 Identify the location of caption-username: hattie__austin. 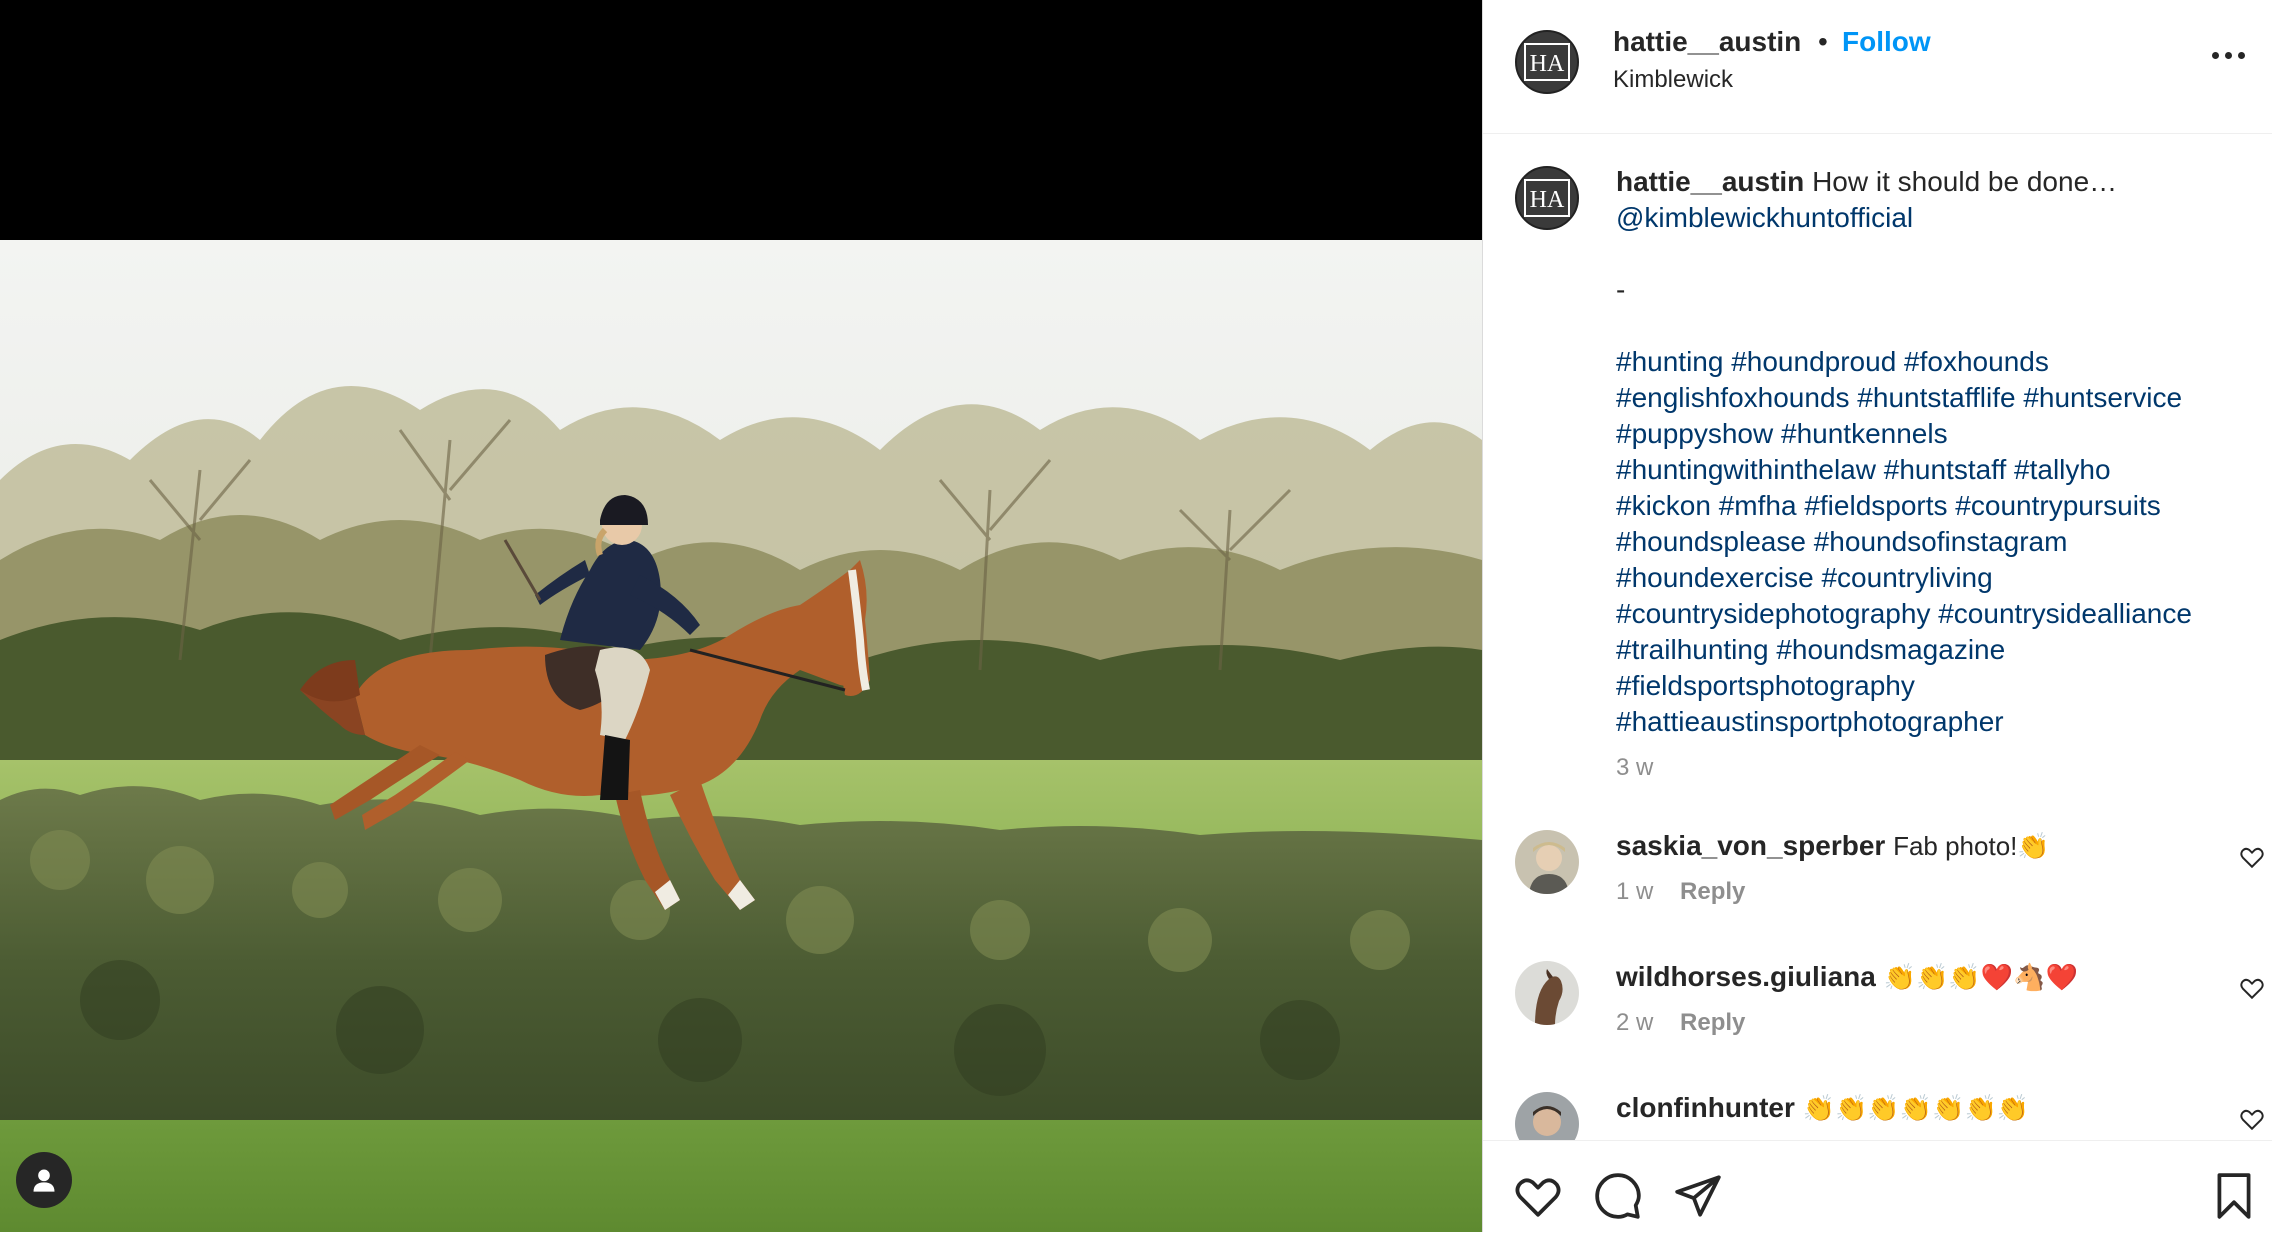
(1710, 181).